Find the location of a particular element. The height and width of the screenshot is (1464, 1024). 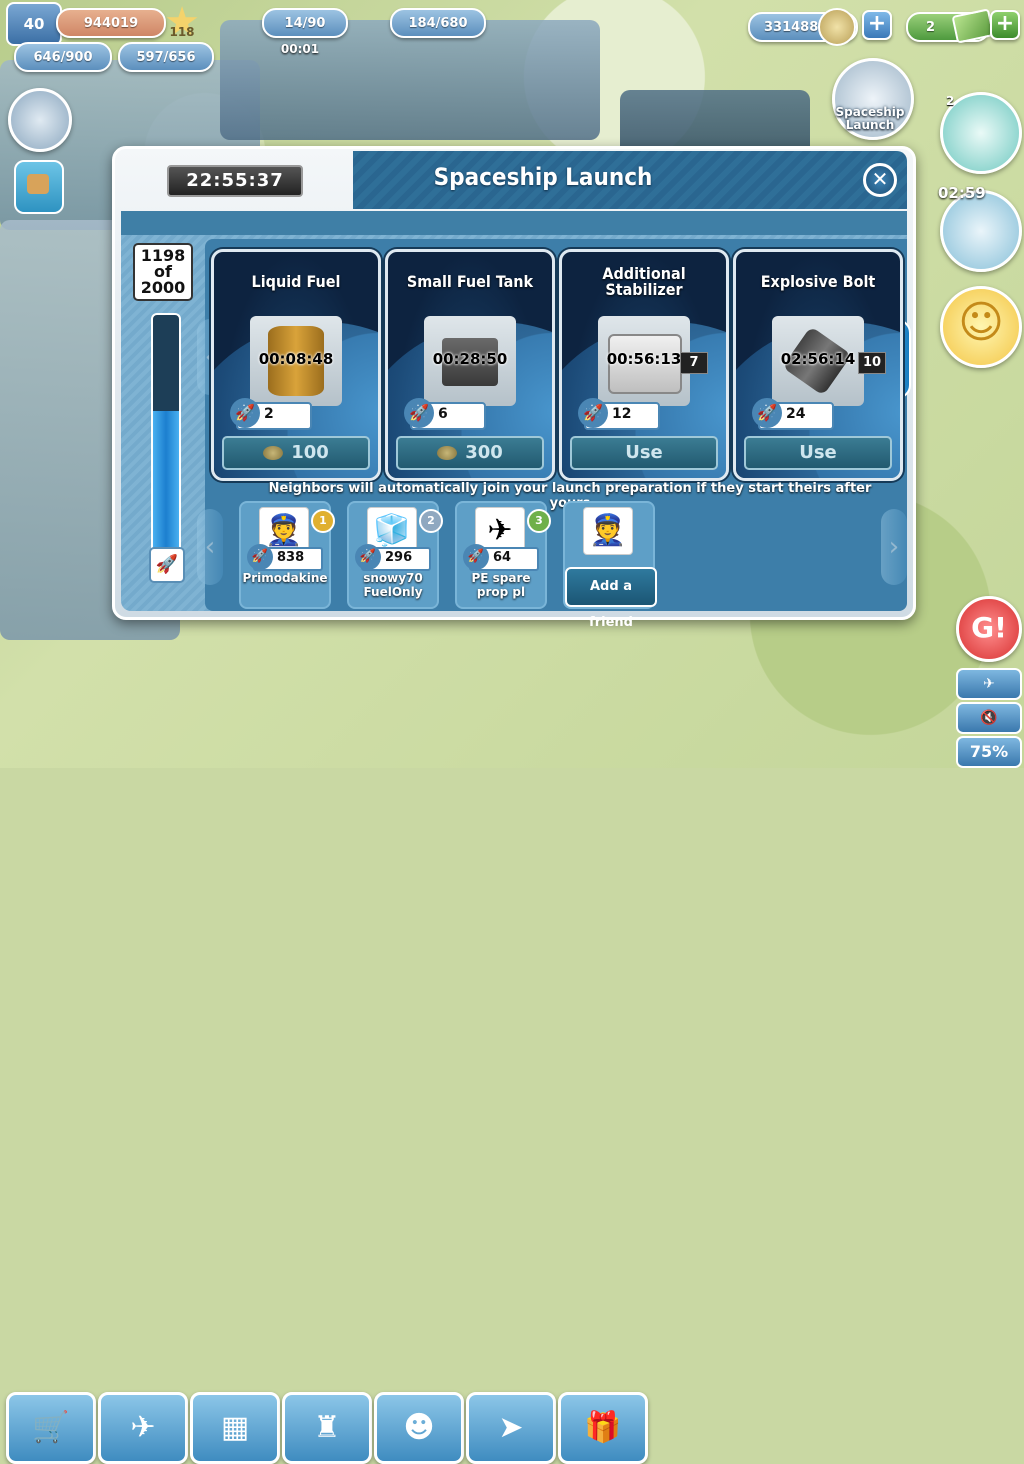

rocket-points: 64 is located at coordinates (502, 557).